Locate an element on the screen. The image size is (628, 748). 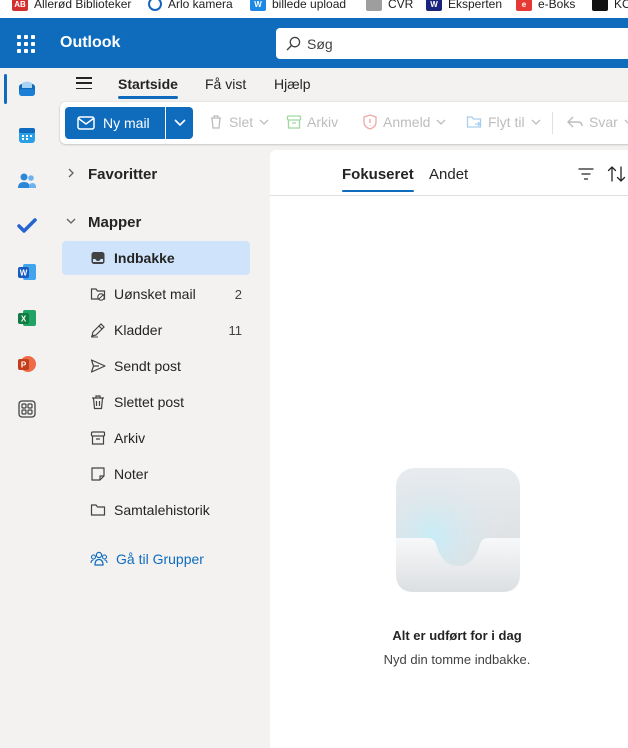
report-button: Anmeld is located at coordinates (406, 122).